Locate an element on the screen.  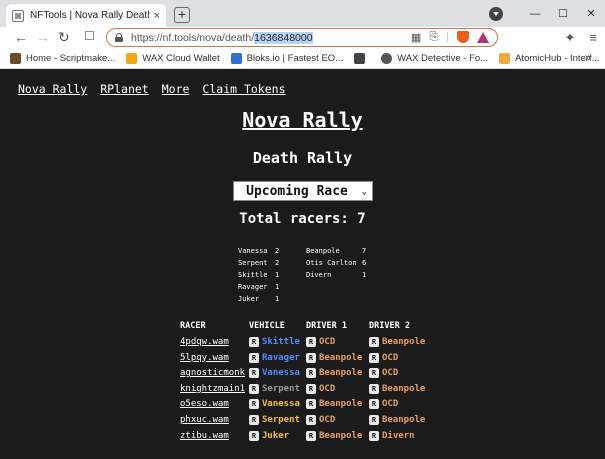
nav-link-claim-tokens: Claim Tokens is located at coordinates (243, 89).